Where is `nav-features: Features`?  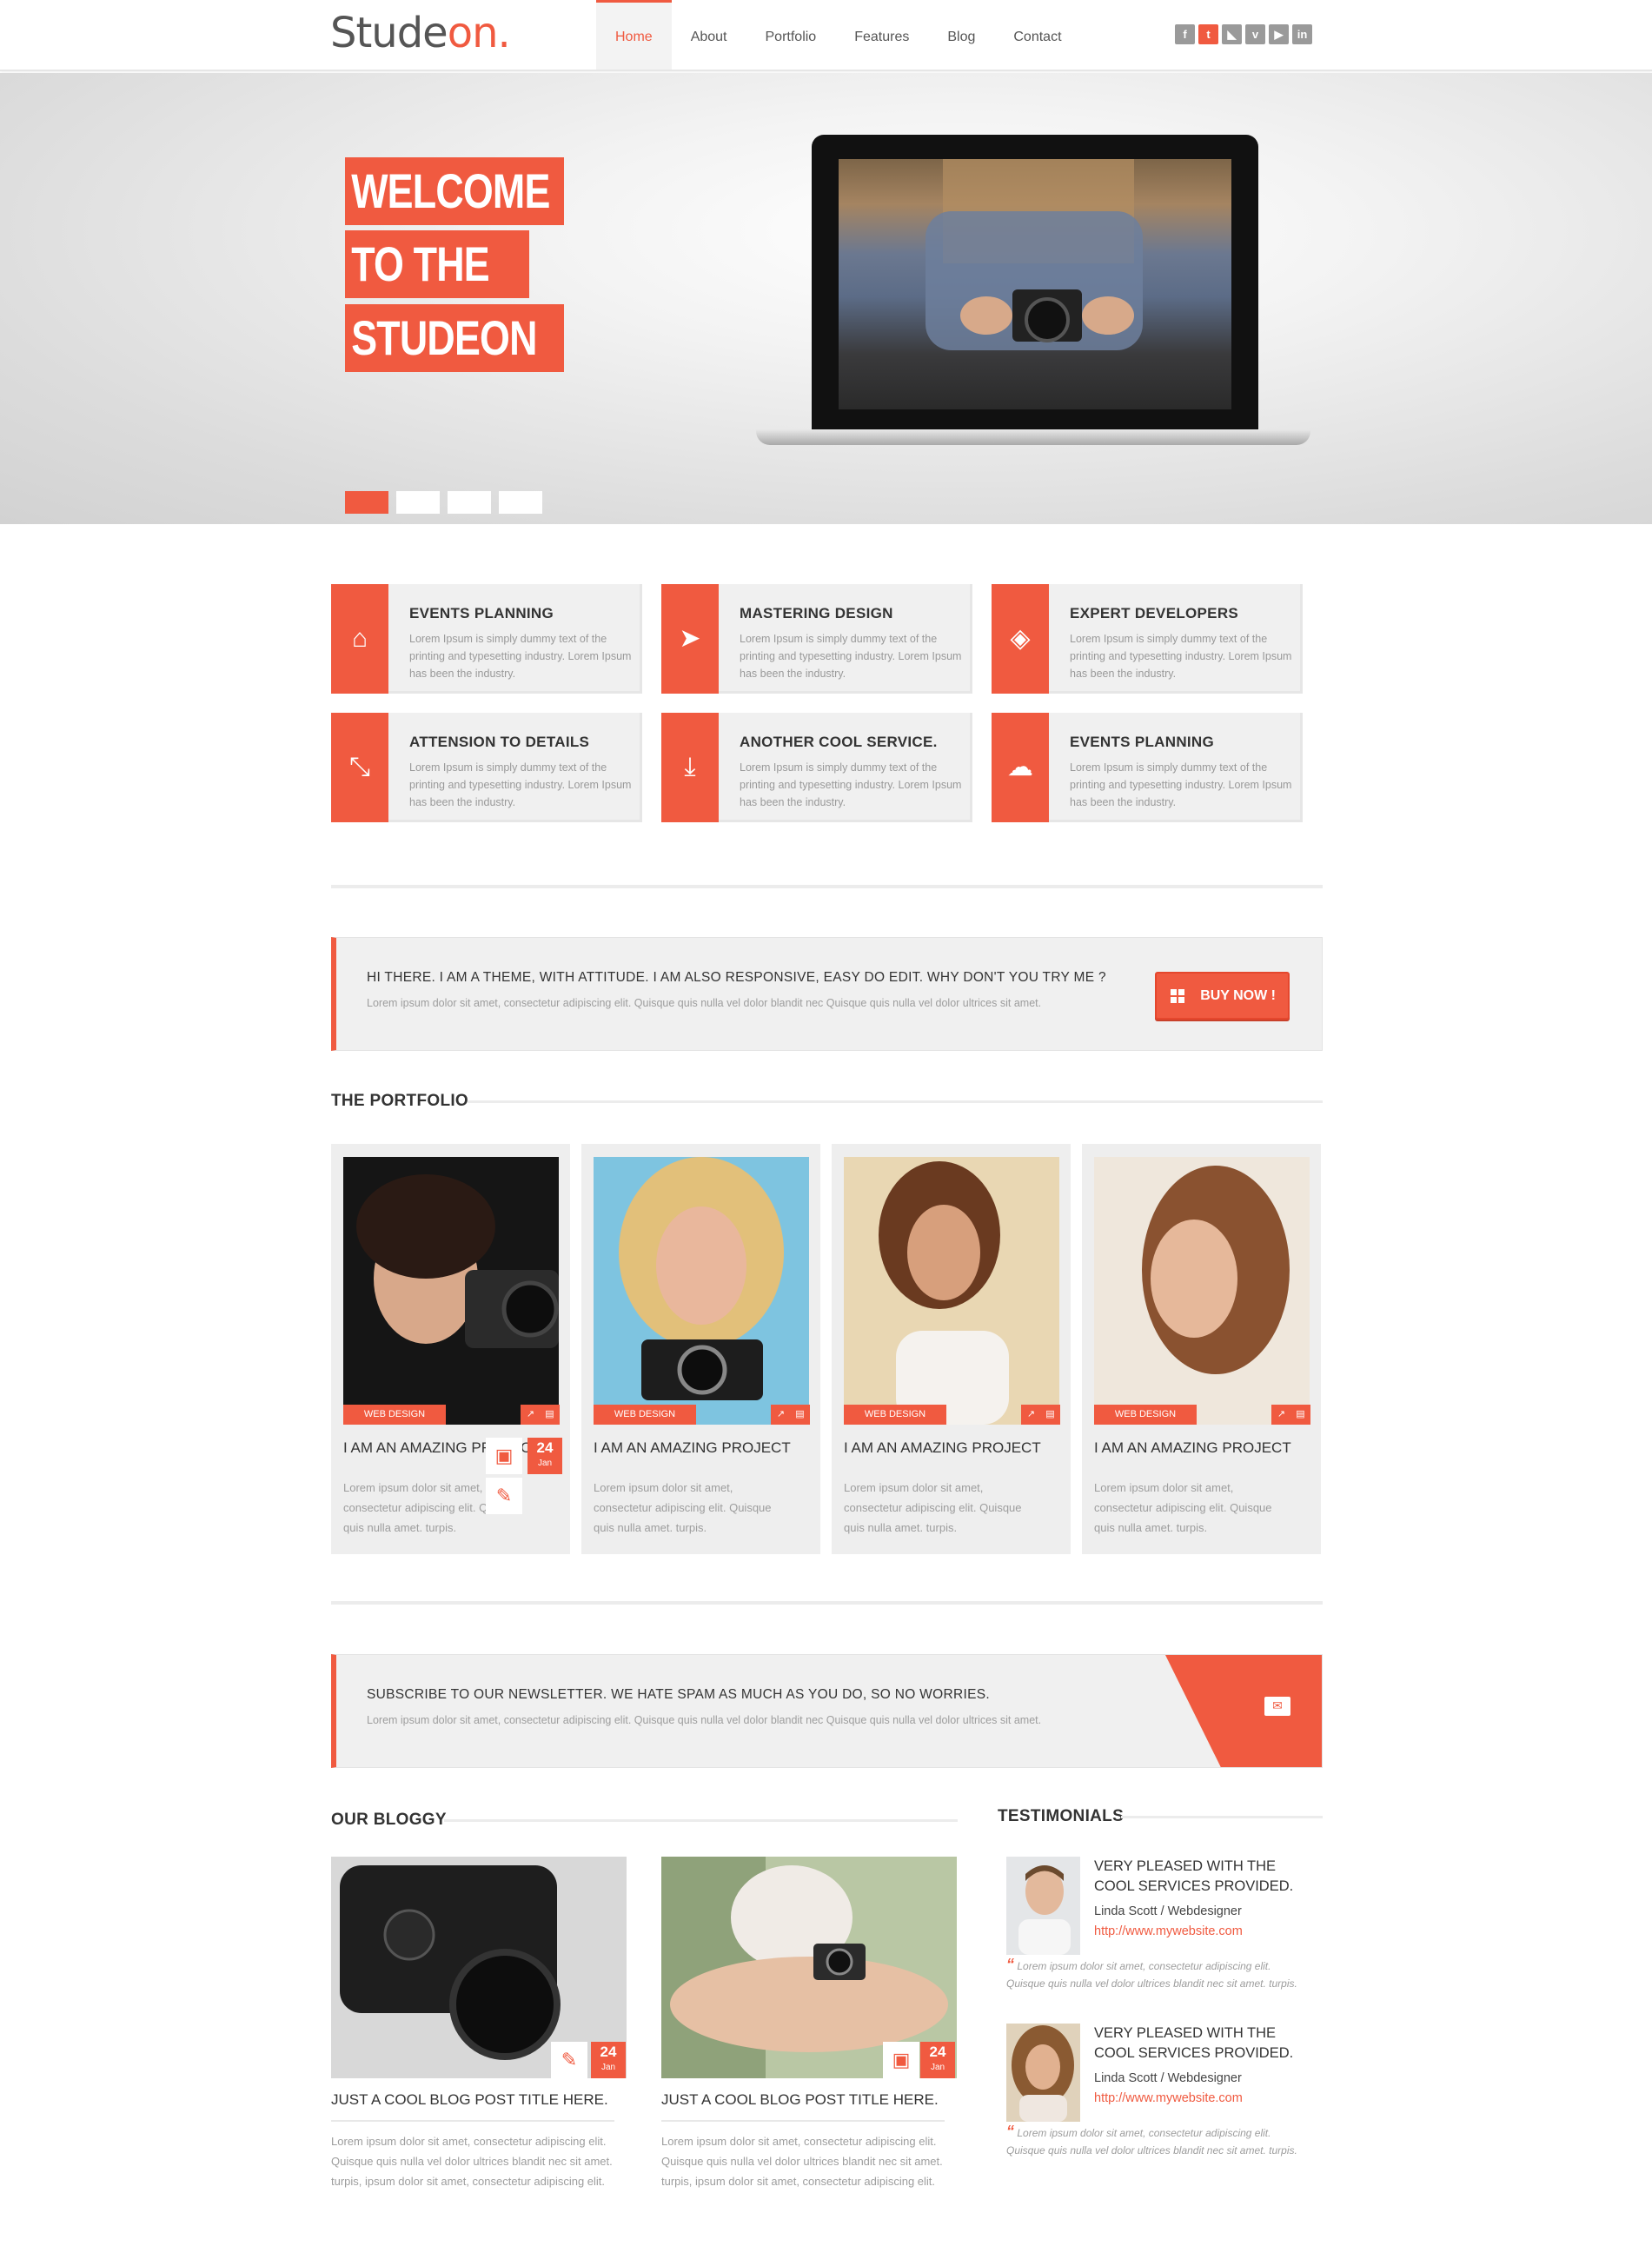
nav-features: Features is located at coordinates (881, 35).